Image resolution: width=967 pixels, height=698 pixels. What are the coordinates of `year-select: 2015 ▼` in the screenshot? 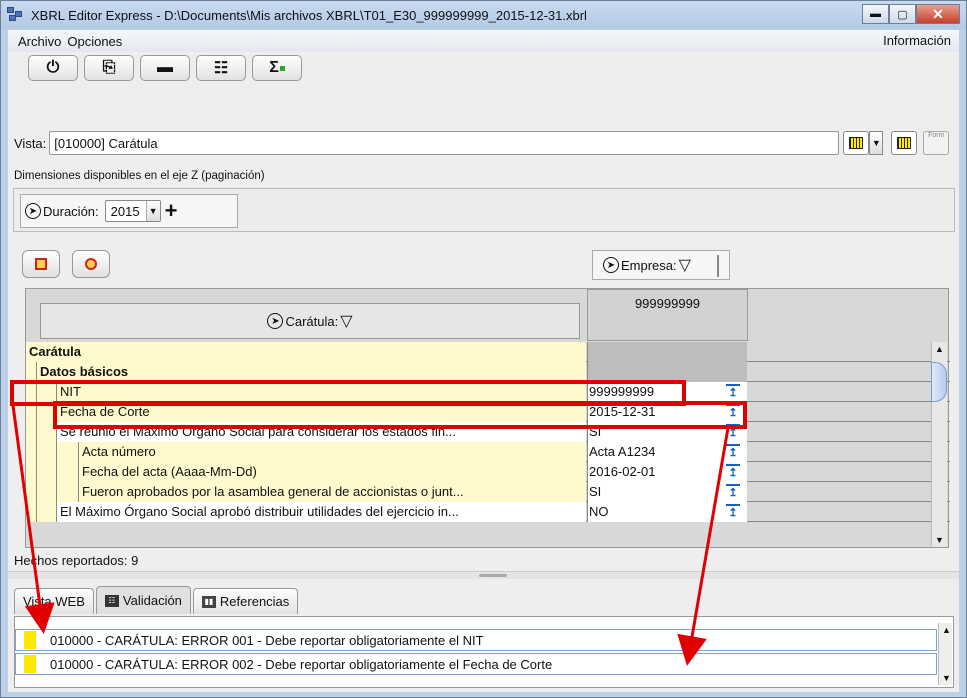 It's located at (132, 211).